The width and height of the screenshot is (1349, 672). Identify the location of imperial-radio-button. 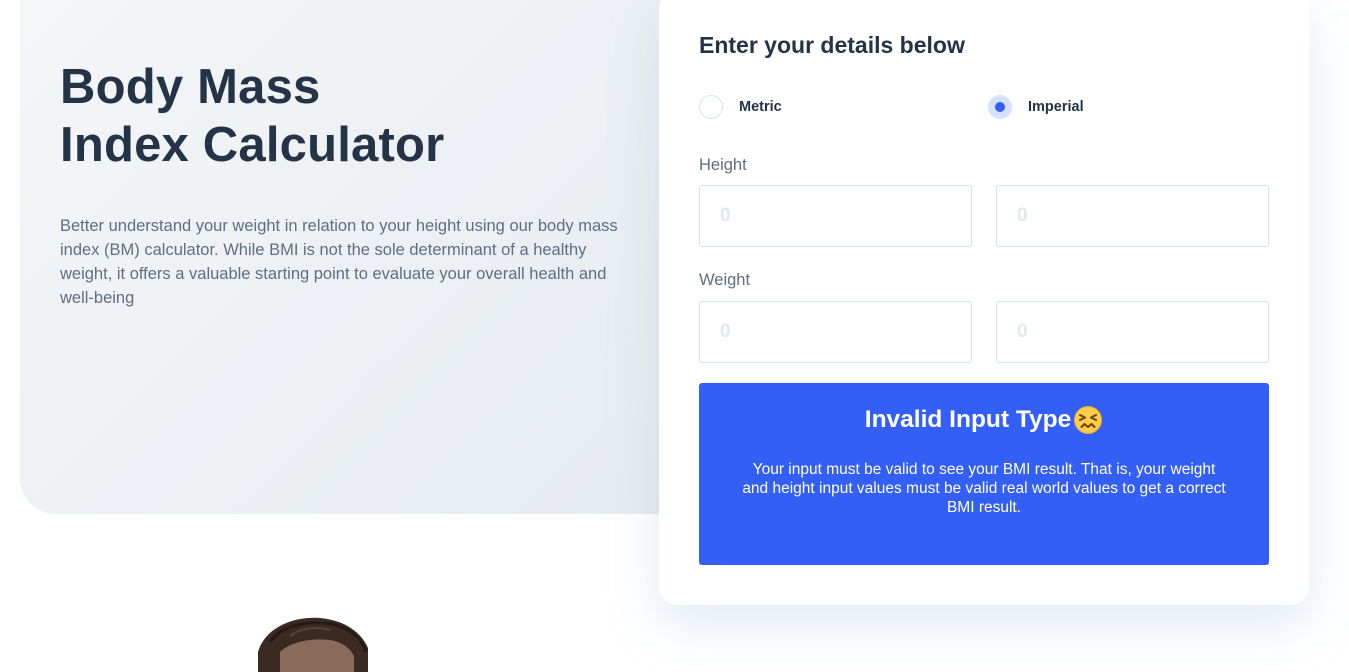
(1000, 107).